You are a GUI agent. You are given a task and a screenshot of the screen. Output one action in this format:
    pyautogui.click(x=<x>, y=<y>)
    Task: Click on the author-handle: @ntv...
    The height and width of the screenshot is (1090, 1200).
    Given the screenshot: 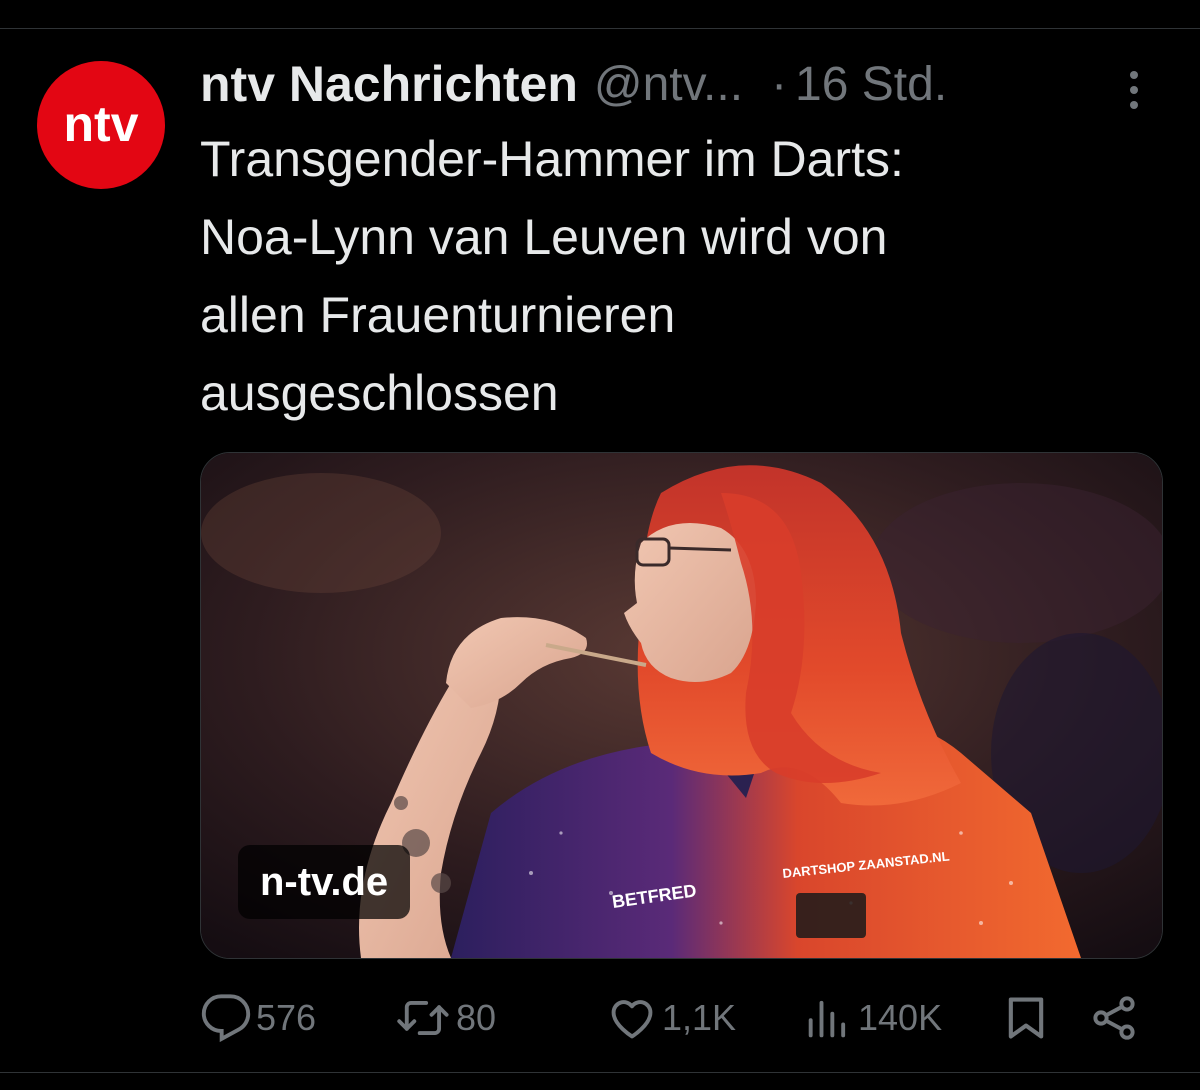 What is the action you would take?
    pyautogui.click(x=668, y=84)
    